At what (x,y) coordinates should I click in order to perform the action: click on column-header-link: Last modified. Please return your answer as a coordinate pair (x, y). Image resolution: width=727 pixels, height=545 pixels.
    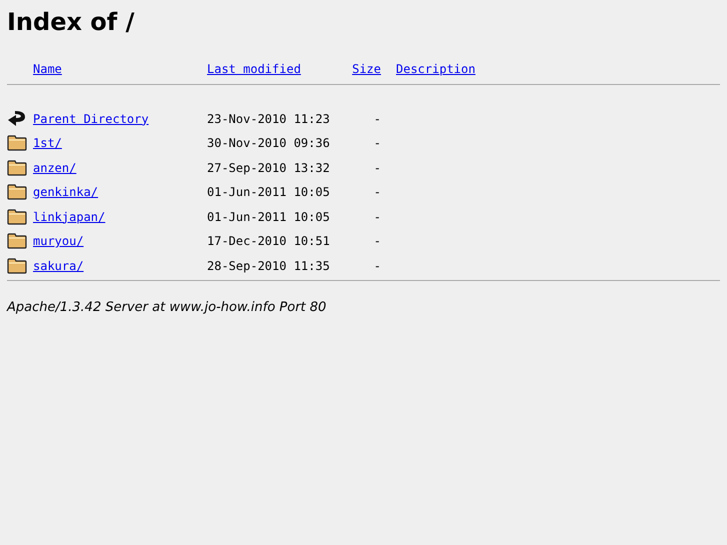
    Looking at the image, I should click on (254, 69).